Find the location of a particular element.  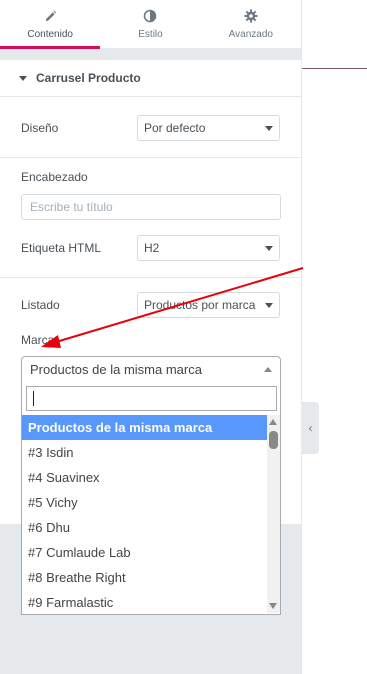

half-circle-icon is located at coordinates (150, 16).